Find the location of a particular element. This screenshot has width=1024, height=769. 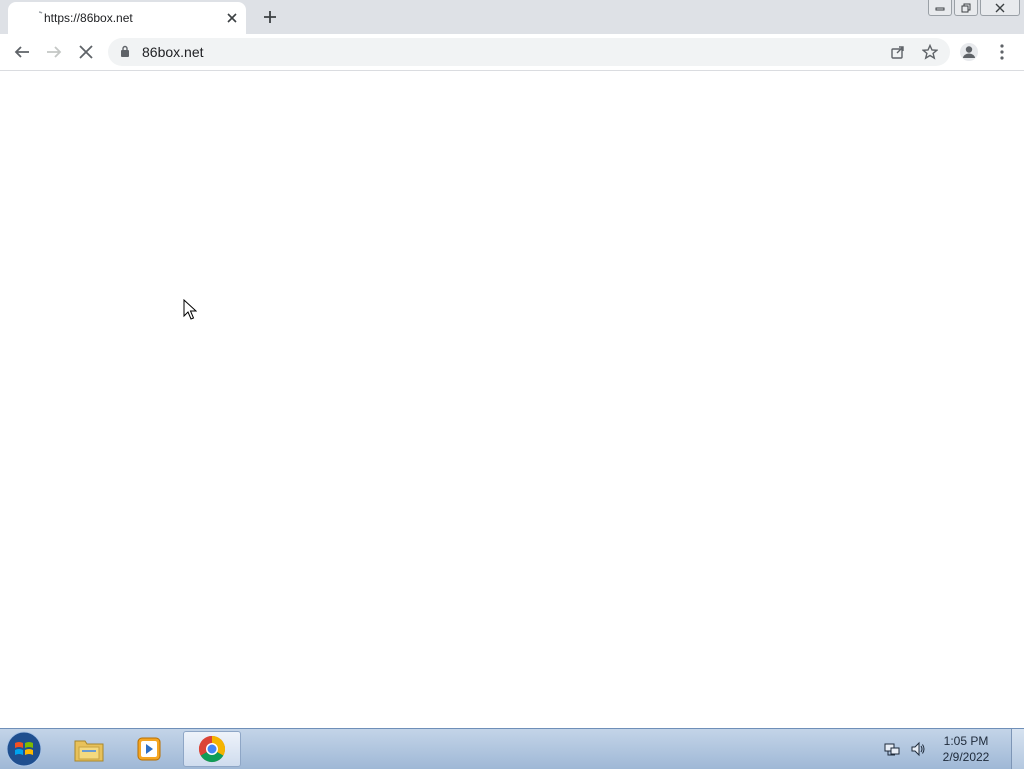

star-icon is located at coordinates (930, 53).